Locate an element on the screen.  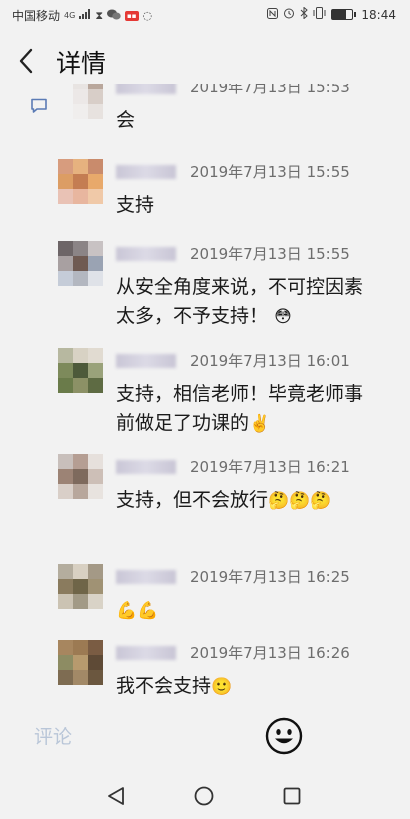
comment-time: 2019年7月13日 15:53 is located at coordinates (270, 90).